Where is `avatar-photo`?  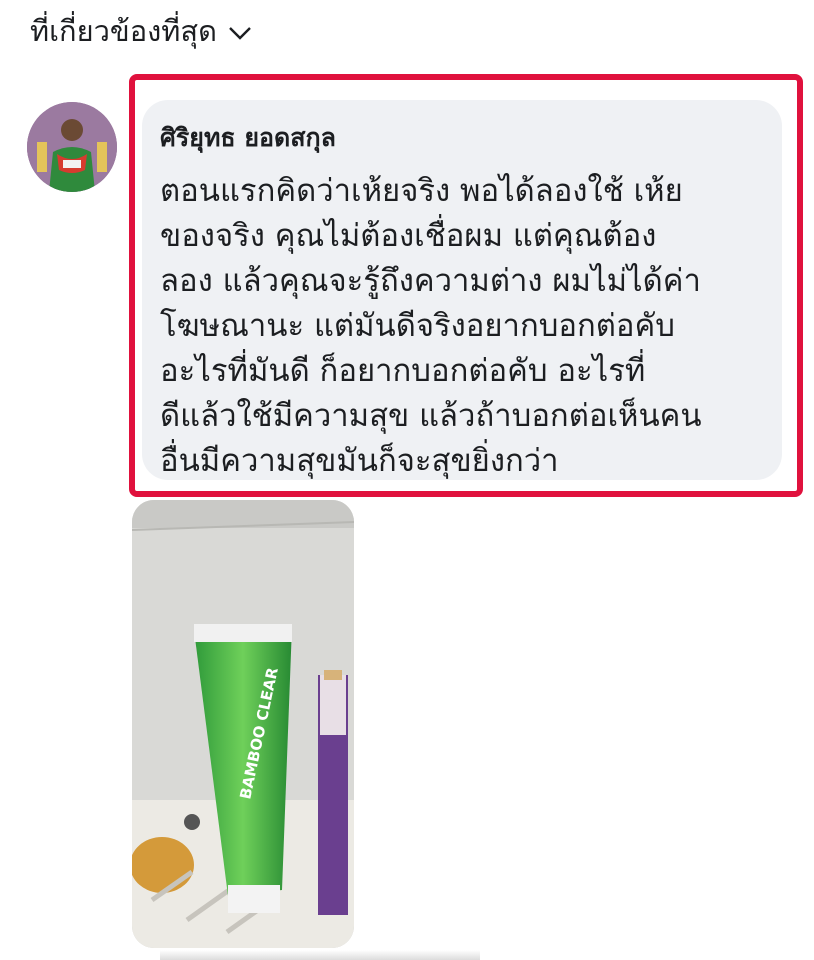
avatar-photo is located at coordinates (72, 147).